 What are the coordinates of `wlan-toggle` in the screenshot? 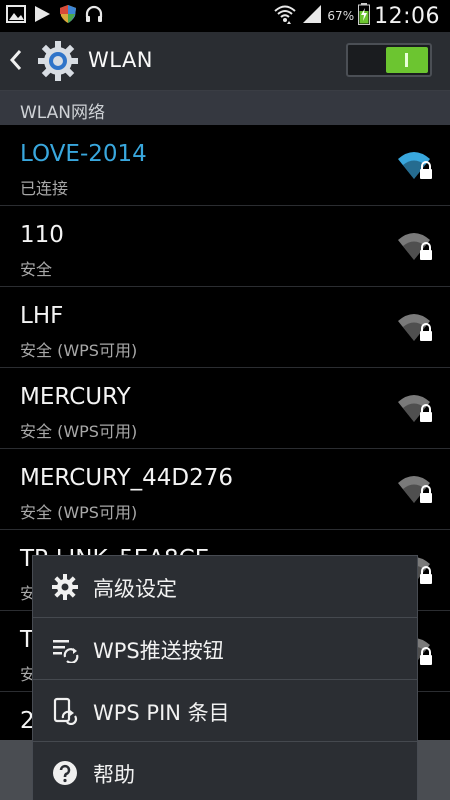 It's located at (389, 60).